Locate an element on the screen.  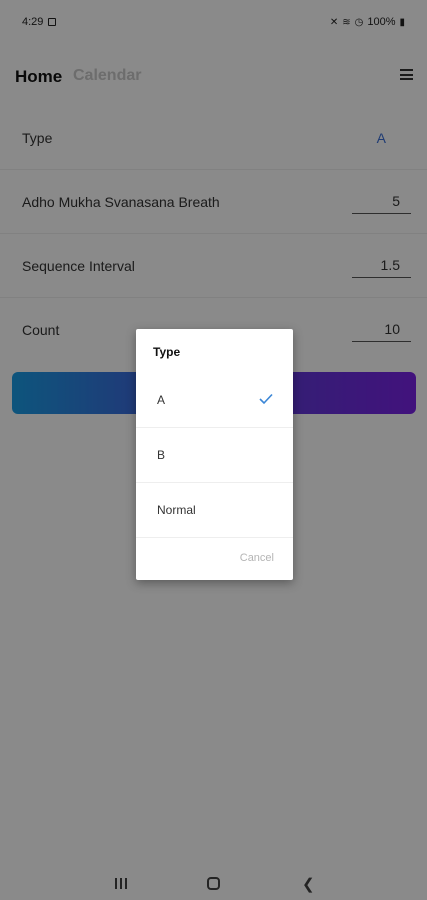
dialog-option-a: A is located at coordinates (214, 400).